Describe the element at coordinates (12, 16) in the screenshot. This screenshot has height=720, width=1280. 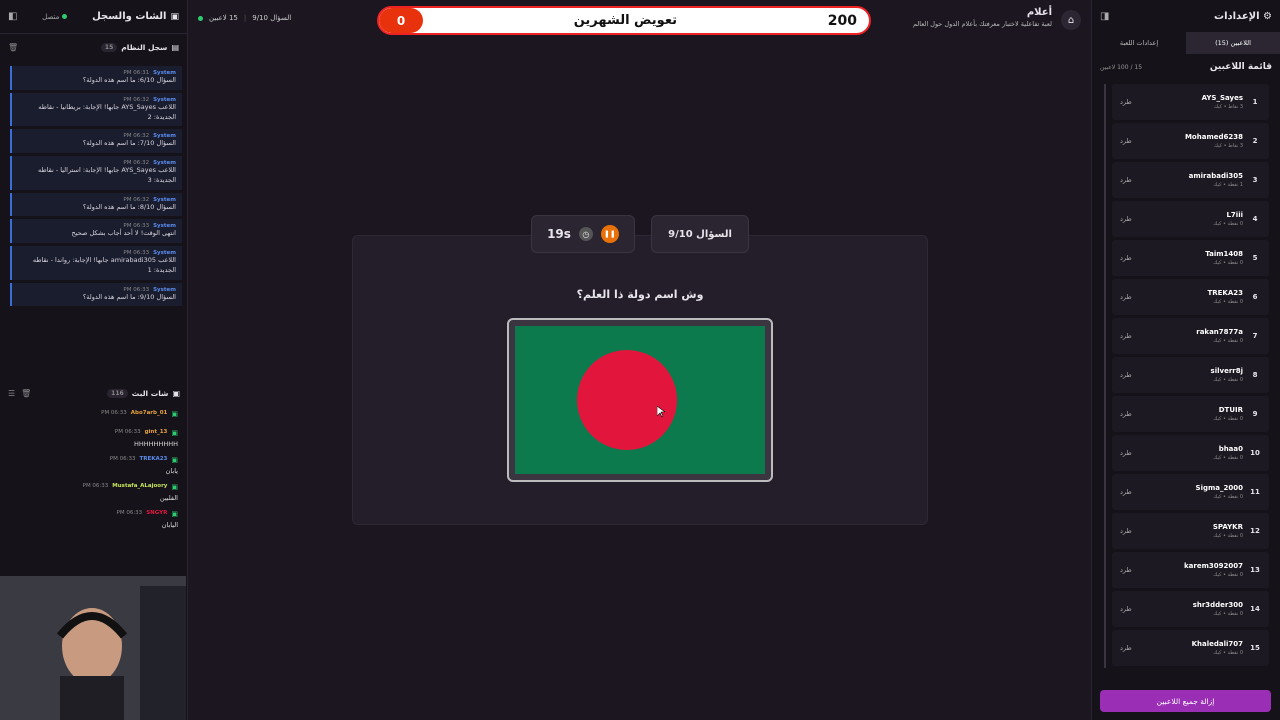
I see `collapse-left-icon: ◧` at that location.